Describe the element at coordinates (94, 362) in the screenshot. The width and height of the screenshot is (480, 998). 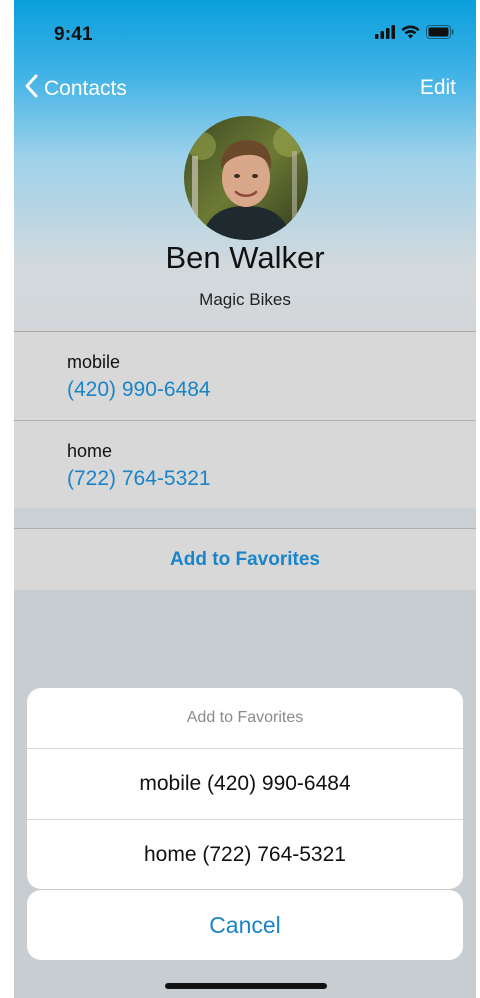
I see `phone-label: mobile` at that location.